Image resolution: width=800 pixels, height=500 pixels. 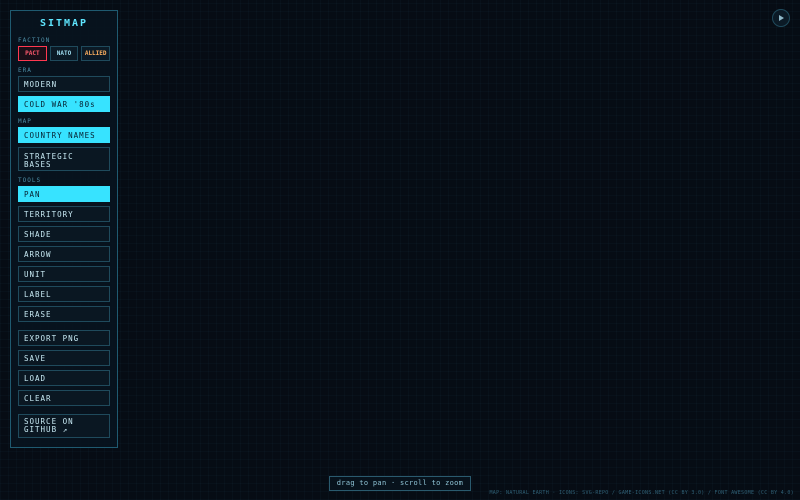 I want to click on faction-label: FACTION, so click(x=34, y=40).